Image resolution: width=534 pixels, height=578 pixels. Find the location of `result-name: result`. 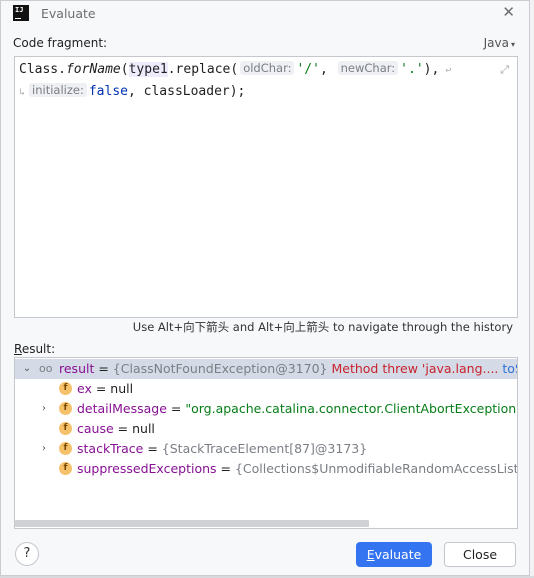

result-name: result is located at coordinates (77, 368).